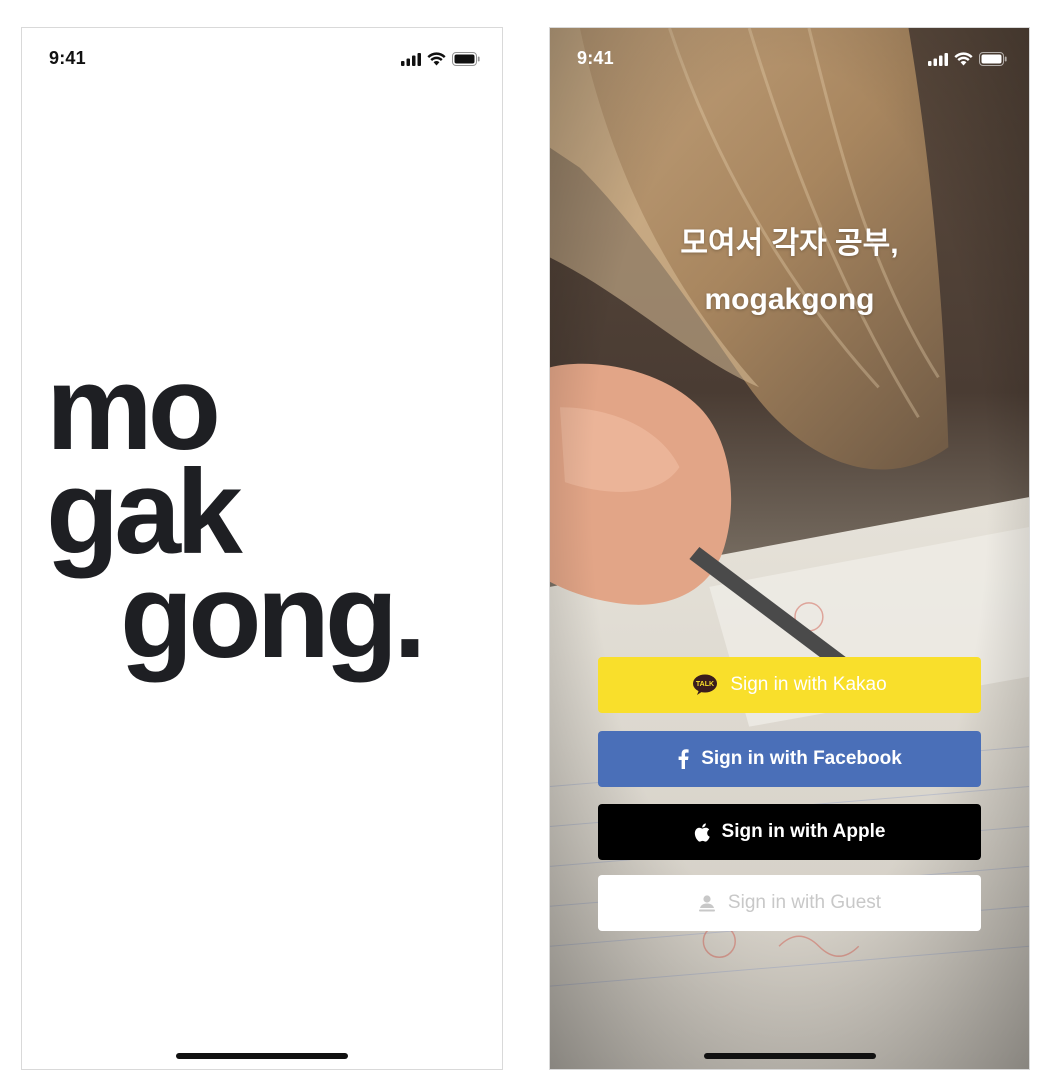 Image resolution: width=1048 pixels, height=1080 pixels. What do you see at coordinates (683, 759) in the screenshot?
I see `facebook-icon` at bounding box center [683, 759].